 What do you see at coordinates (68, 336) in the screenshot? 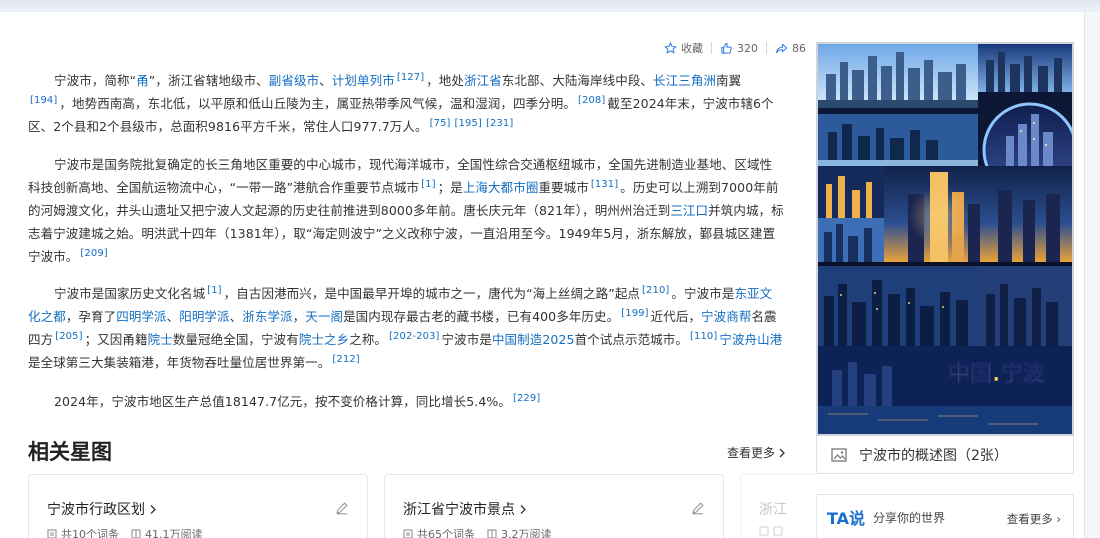
I see `citation: [205]` at bounding box center [68, 336].